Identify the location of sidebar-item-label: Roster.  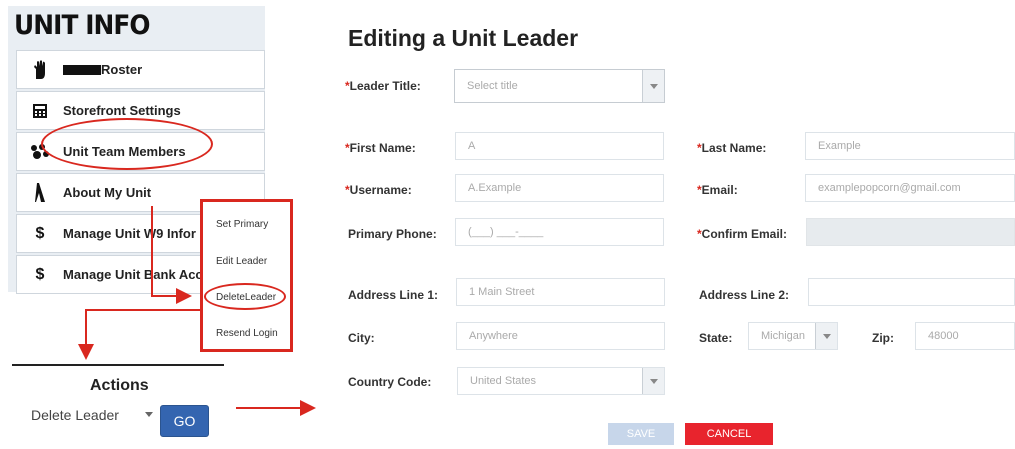
(122, 69).